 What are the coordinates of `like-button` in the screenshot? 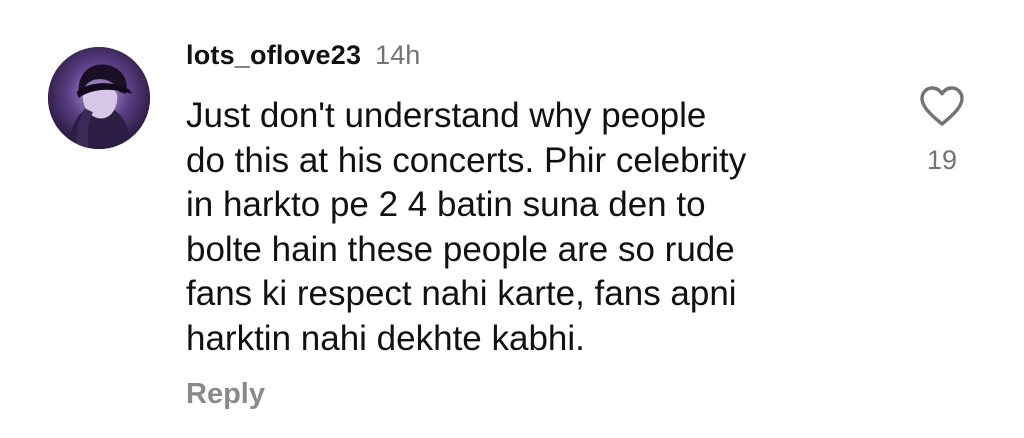 It's located at (942, 106).